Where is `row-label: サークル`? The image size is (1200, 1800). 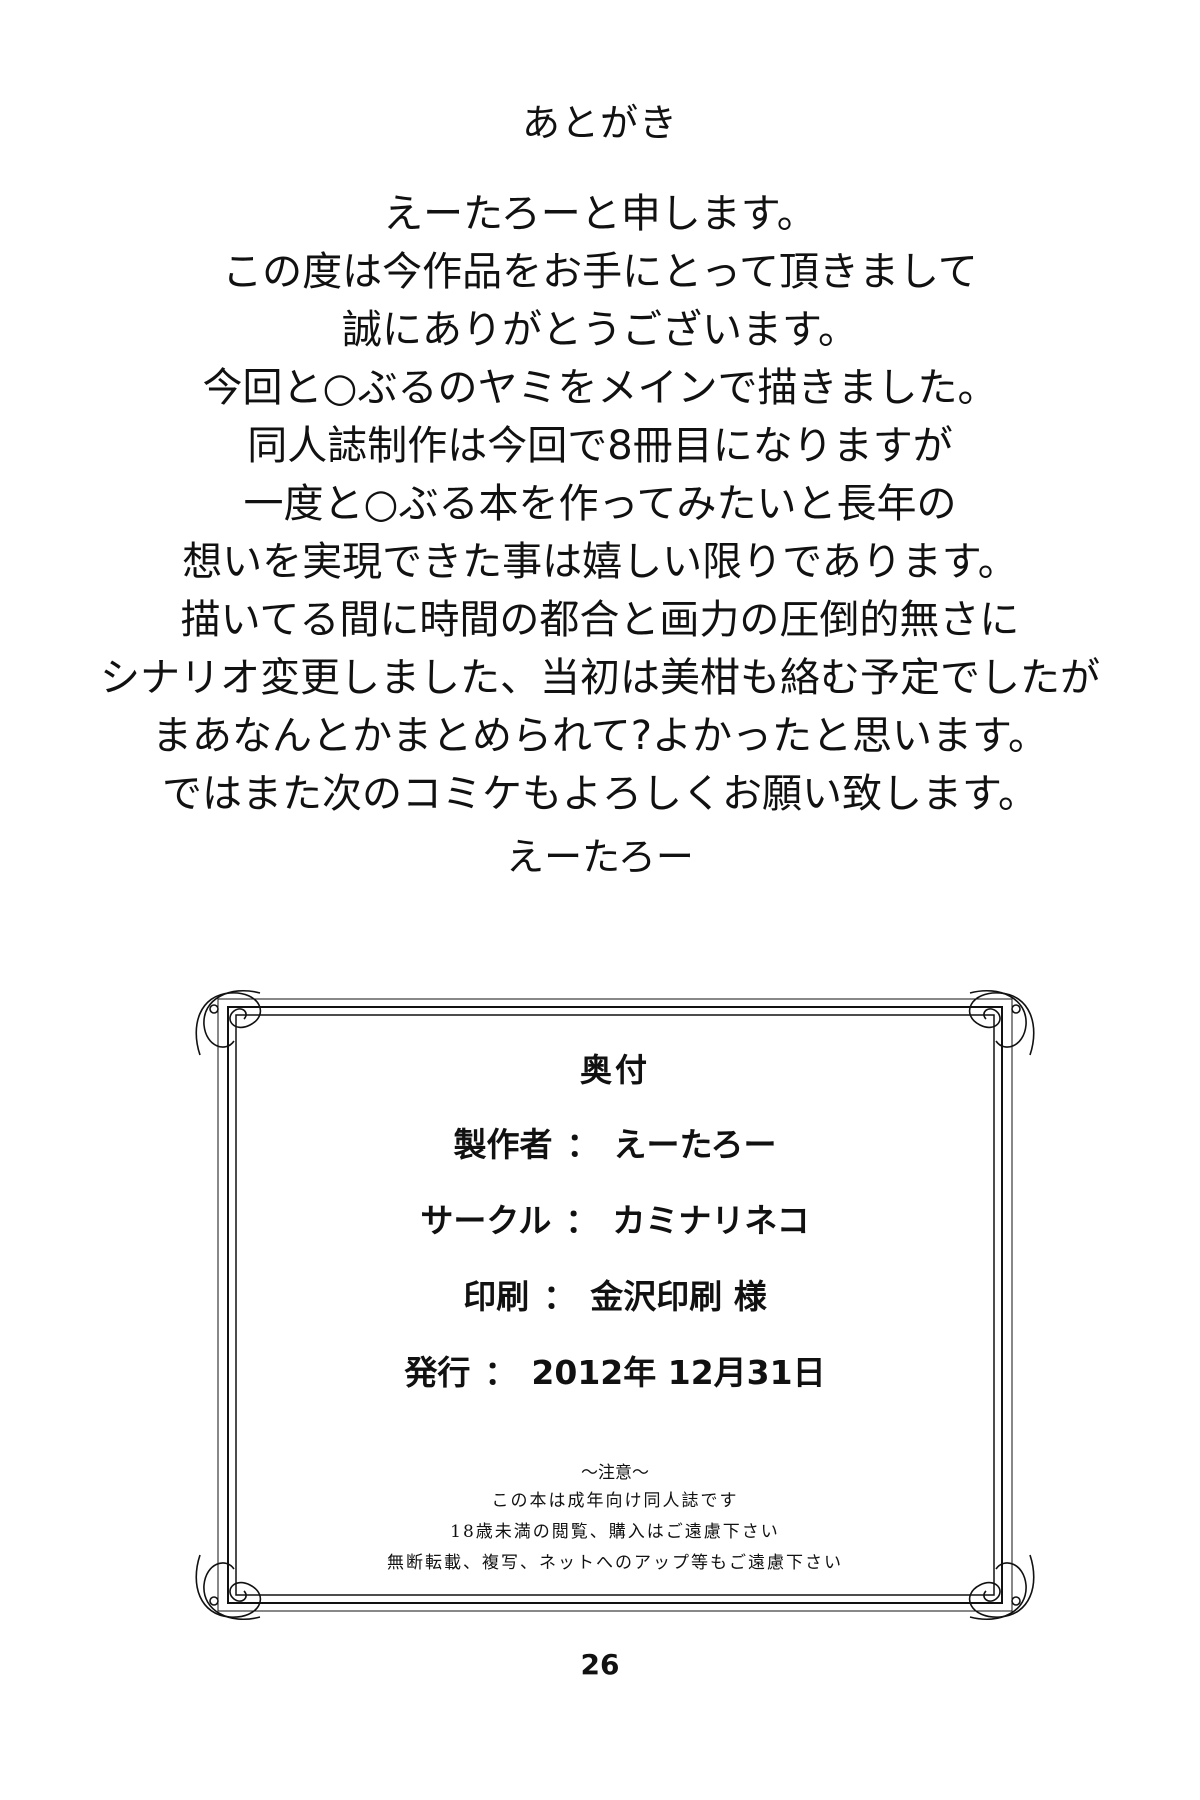 row-label: サークル is located at coordinates (486, 1220).